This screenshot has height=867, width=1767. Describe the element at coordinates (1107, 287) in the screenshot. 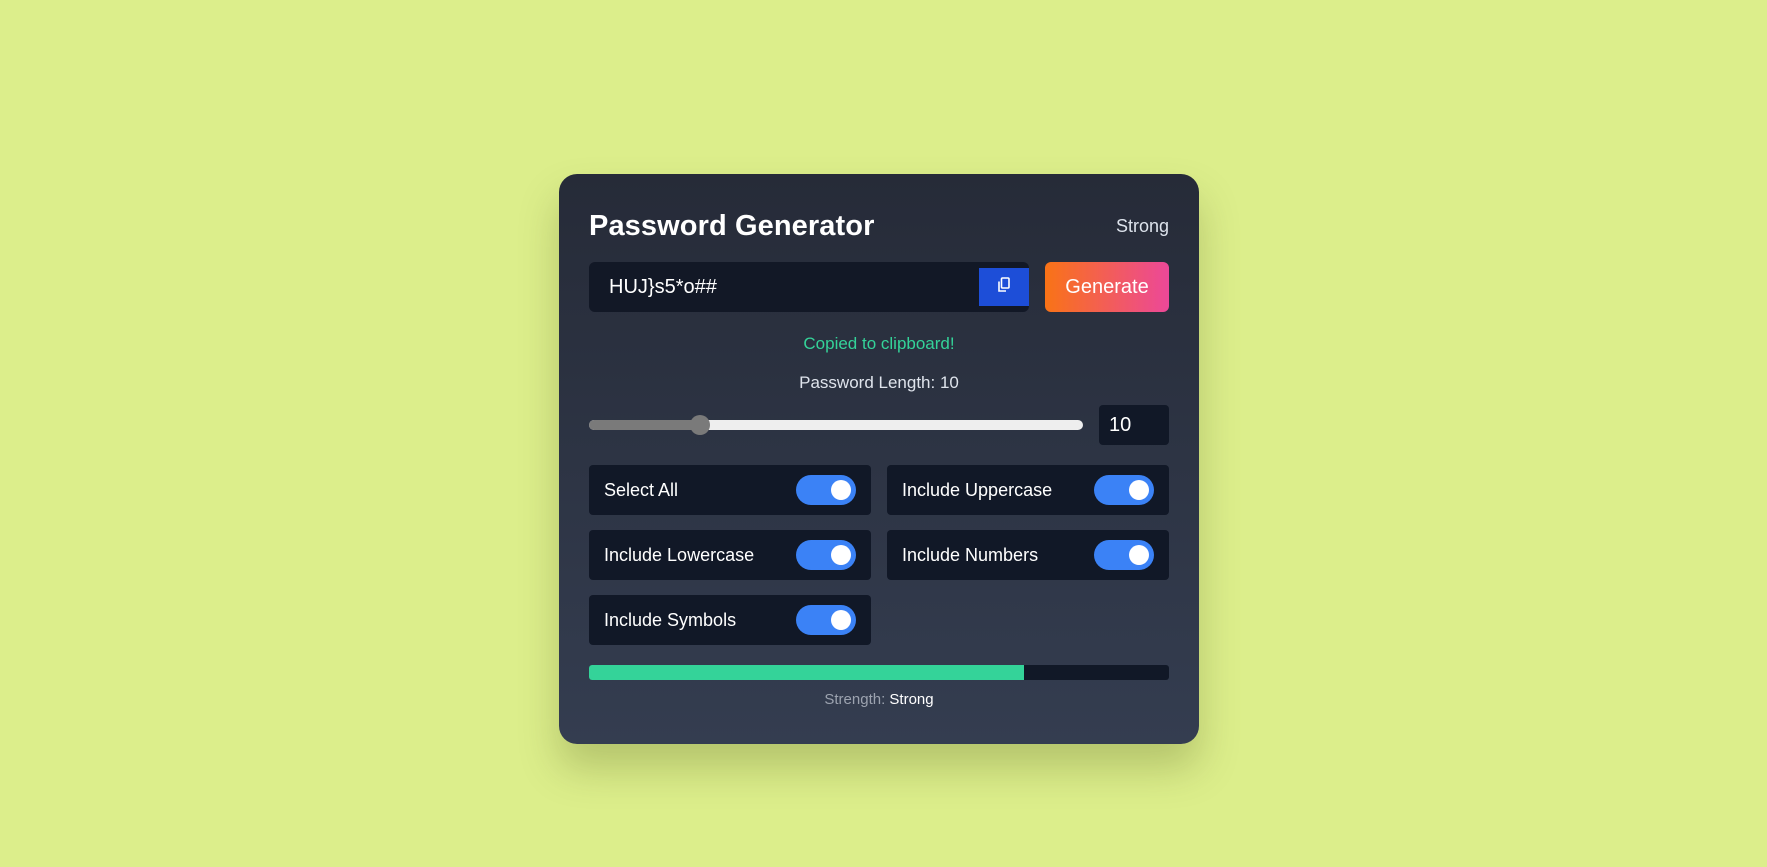

I see `generate-button: Generate` at that location.